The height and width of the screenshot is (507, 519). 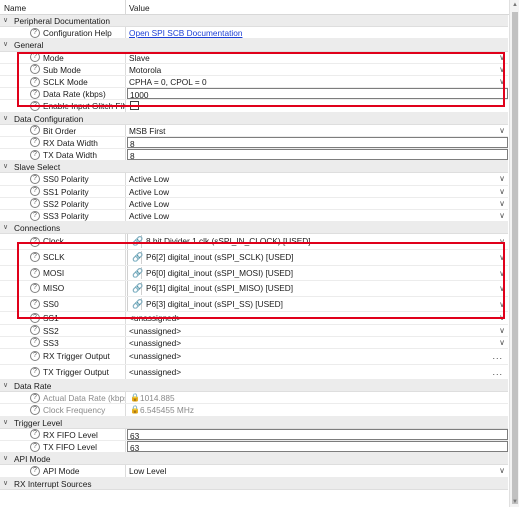 What do you see at coordinates (62, 304) in the screenshot?
I see `property-name-cell: ? SS0` at bounding box center [62, 304].